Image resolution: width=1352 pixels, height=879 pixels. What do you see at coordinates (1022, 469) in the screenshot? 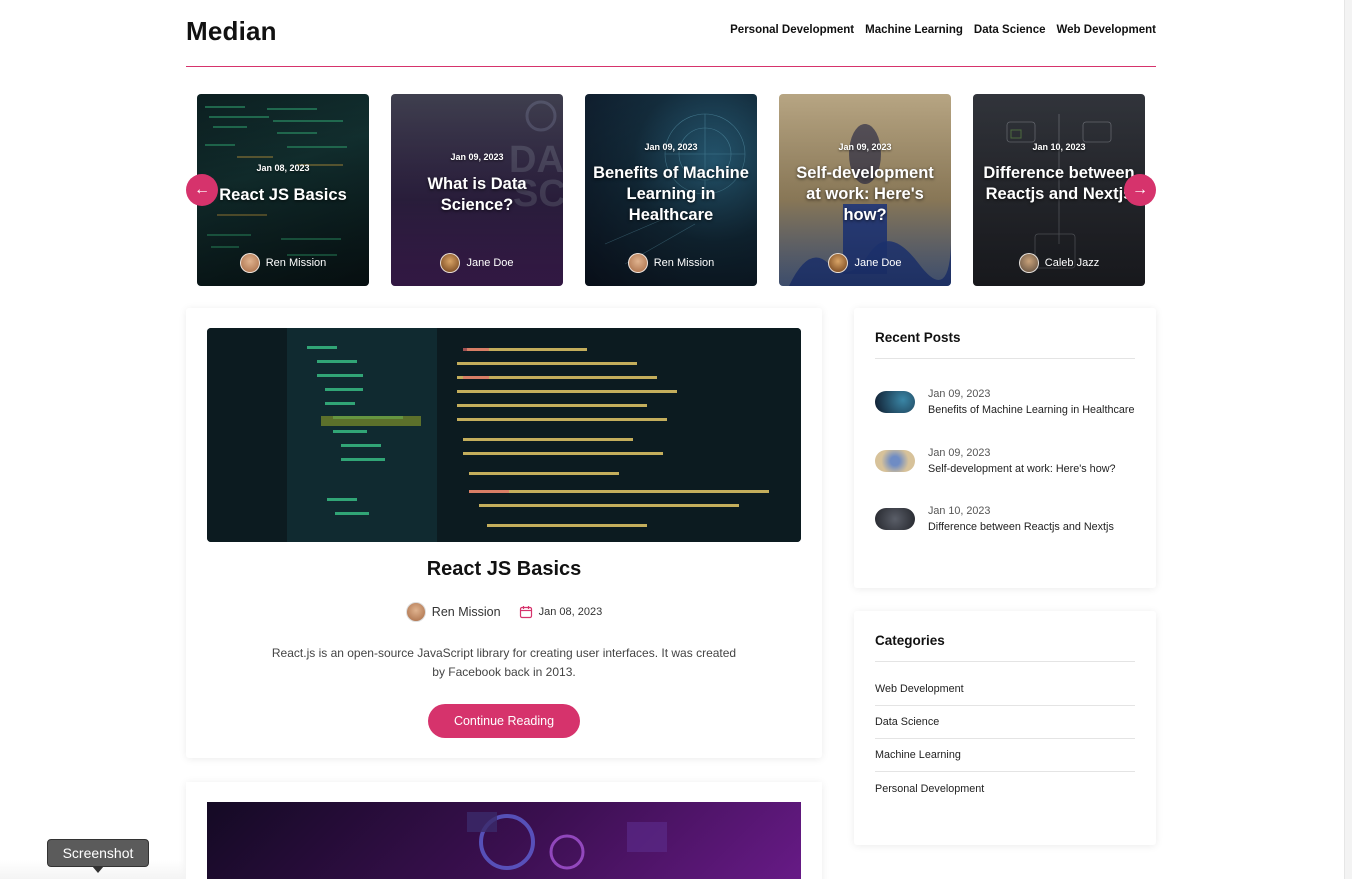
I see `recent-post-title: Self-development at work: Here's how?` at bounding box center [1022, 469].